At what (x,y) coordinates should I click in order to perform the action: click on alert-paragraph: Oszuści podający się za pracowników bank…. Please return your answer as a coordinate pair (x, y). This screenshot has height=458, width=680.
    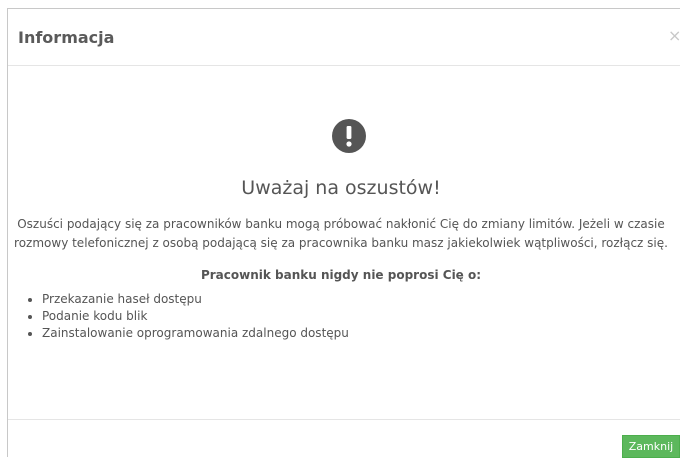
    Looking at the image, I should click on (341, 234).